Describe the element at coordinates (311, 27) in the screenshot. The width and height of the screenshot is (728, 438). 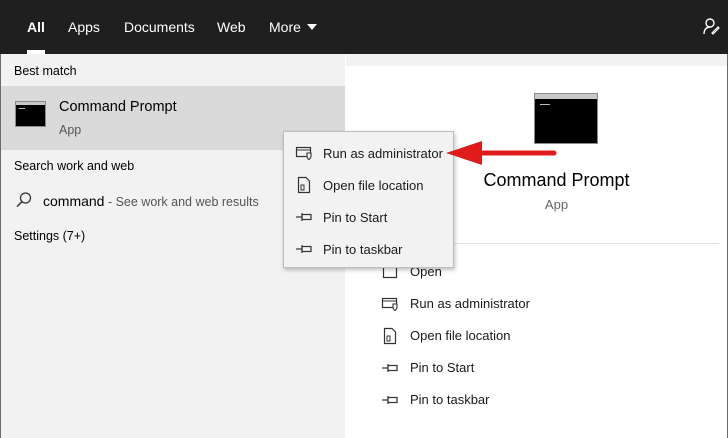
I see `chevron-down-icon` at that location.